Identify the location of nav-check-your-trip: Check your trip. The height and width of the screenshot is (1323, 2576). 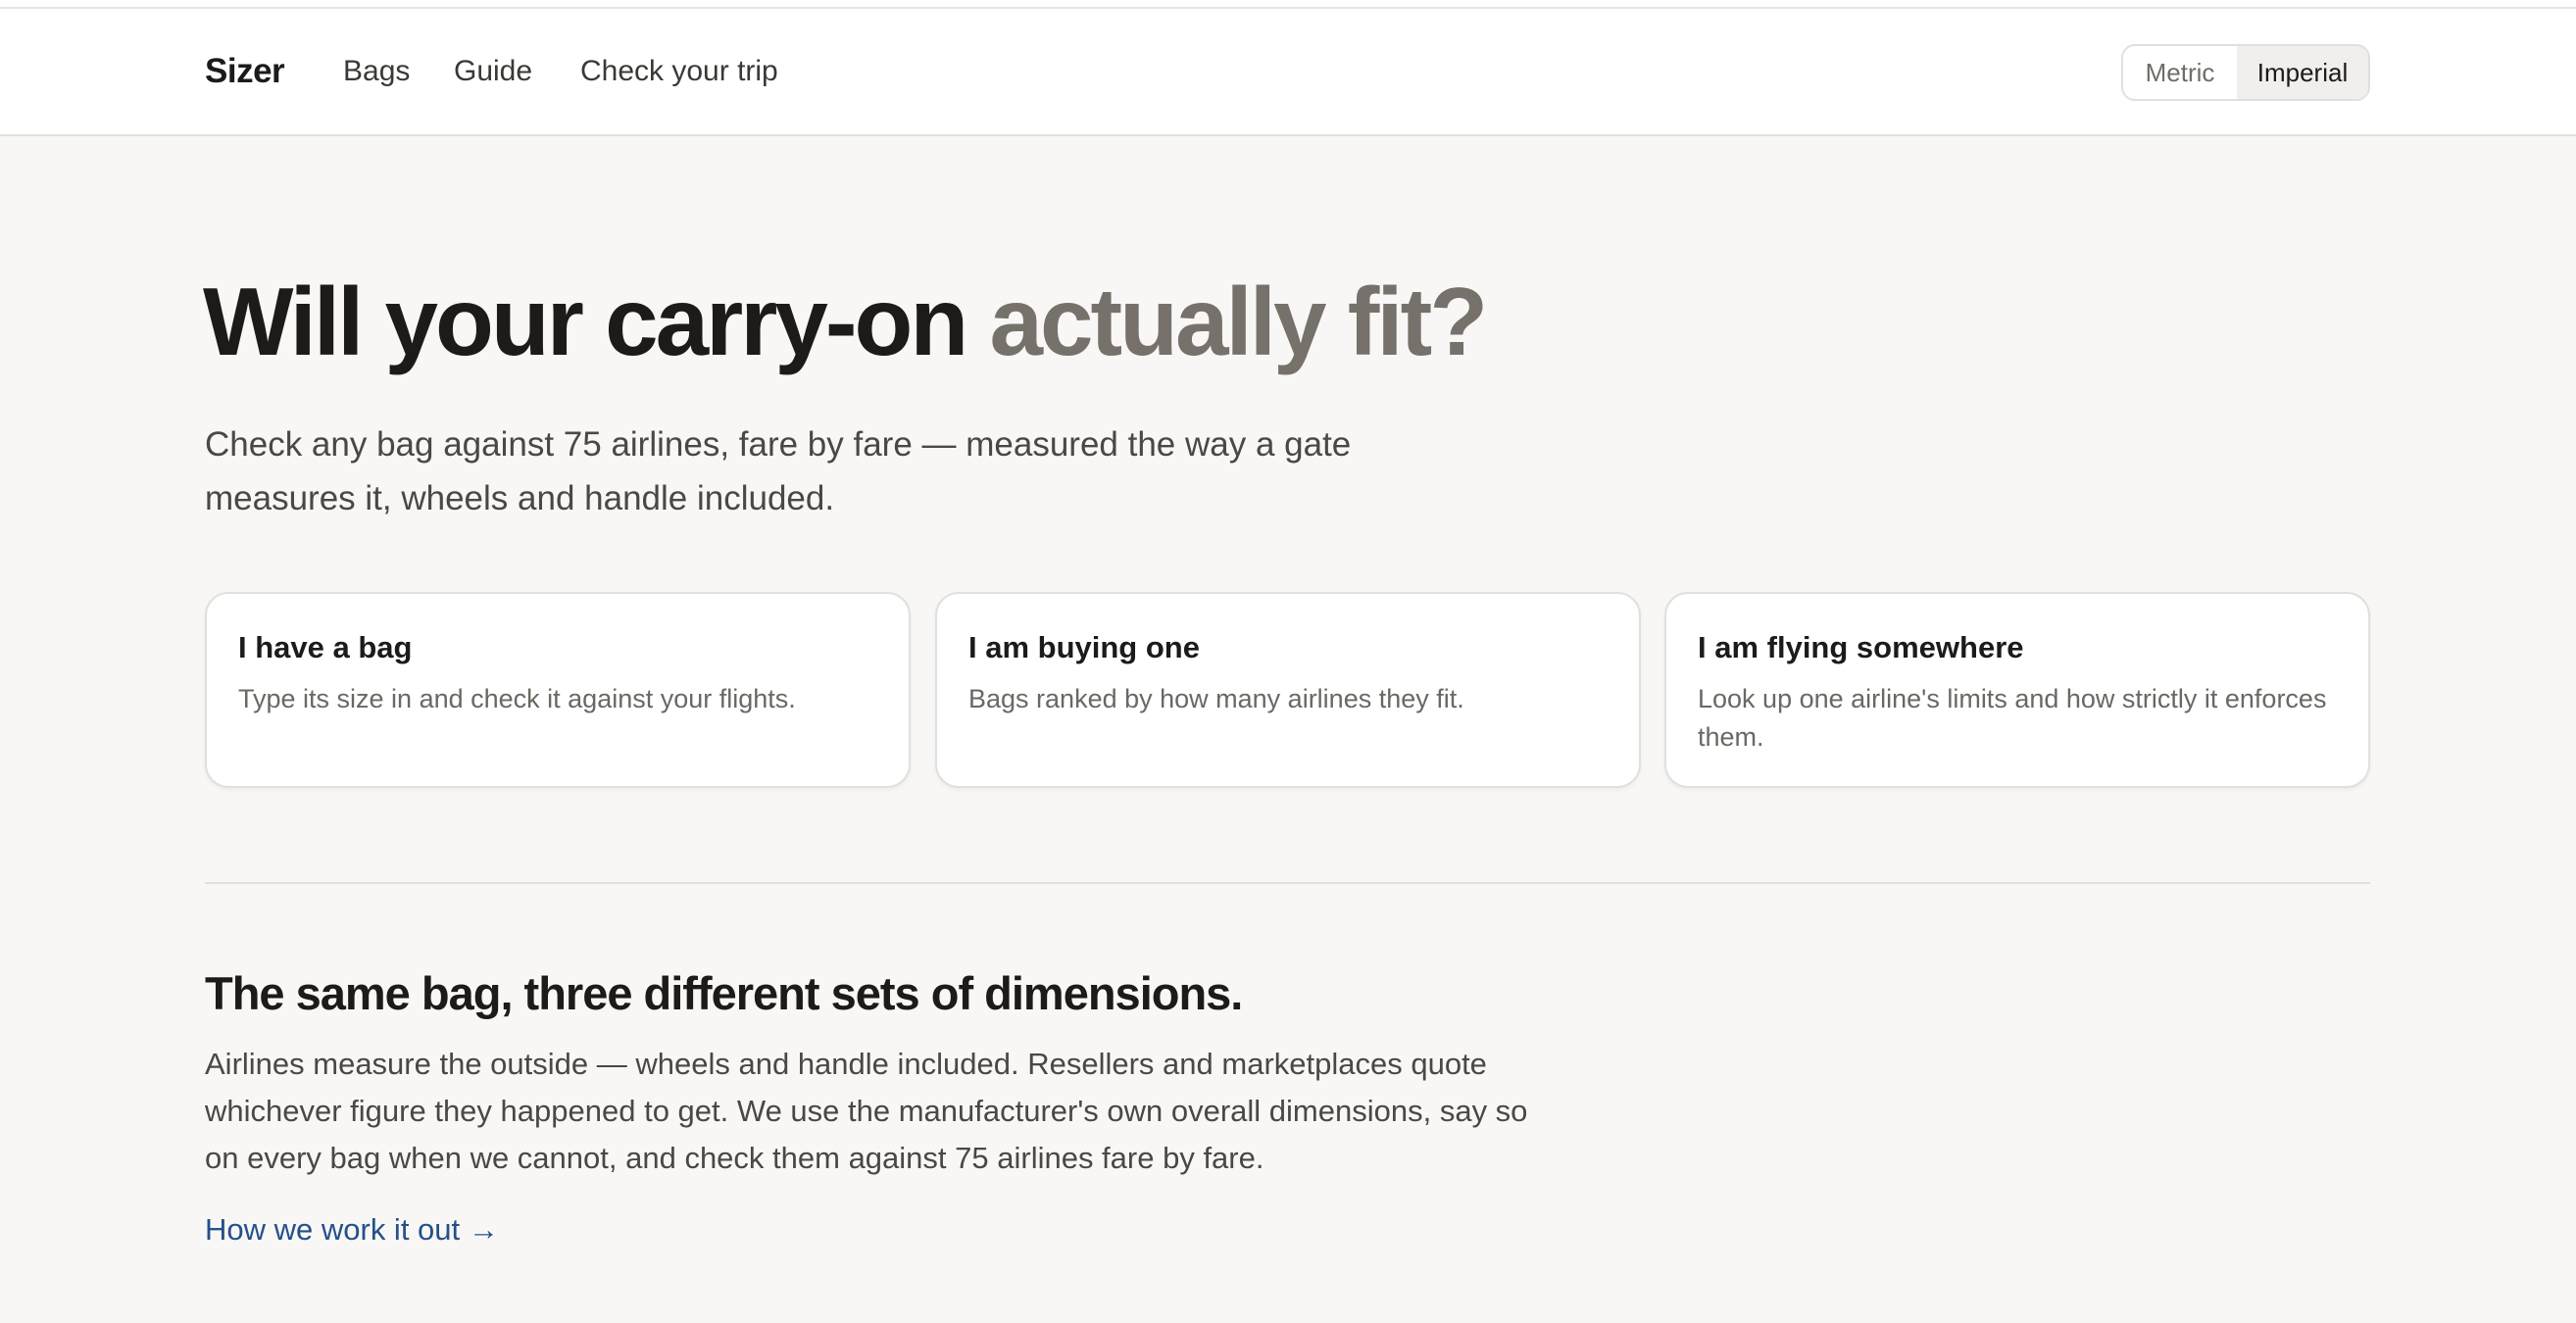
(679, 71).